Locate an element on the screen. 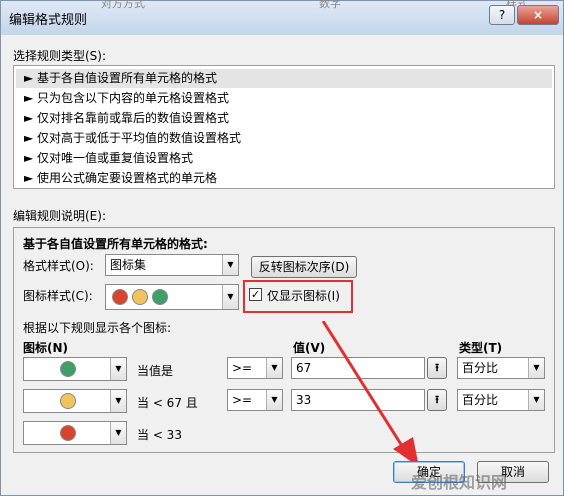 This screenshot has height=496, width=564. reverse-icon-order-button: 反转图标次序(D) is located at coordinates (304, 267).